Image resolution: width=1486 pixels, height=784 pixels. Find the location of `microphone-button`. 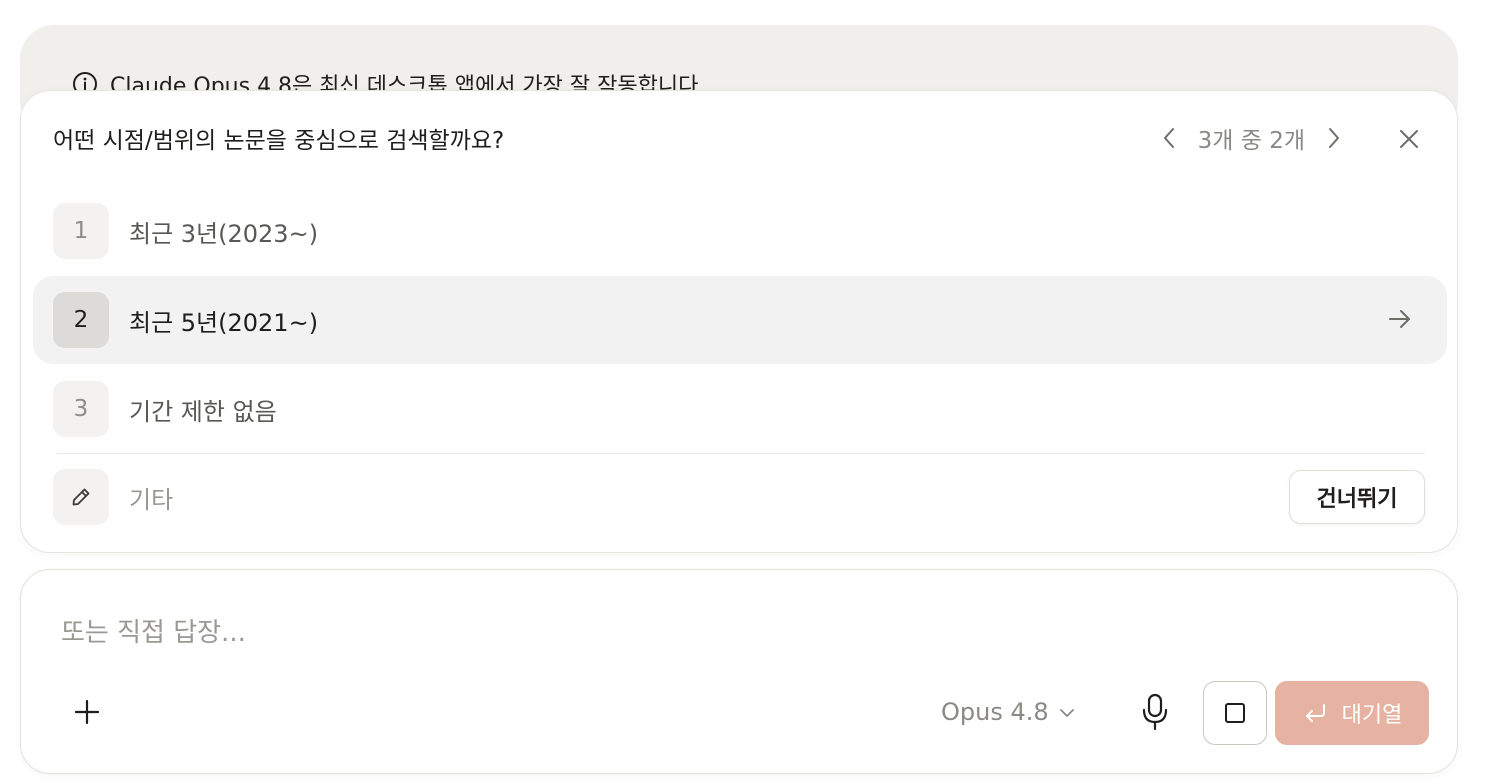

microphone-button is located at coordinates (1155, 712).